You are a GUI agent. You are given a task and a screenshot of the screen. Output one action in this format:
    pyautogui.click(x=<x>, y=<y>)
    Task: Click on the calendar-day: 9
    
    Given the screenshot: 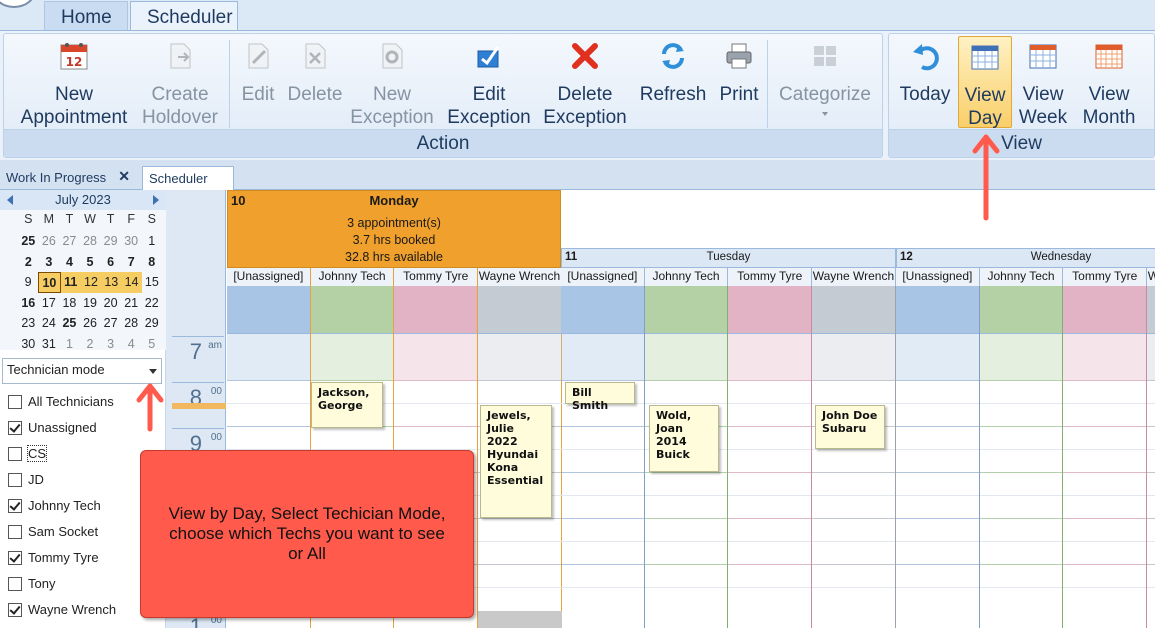 What is the action you would take?
    pyautogui.click(x=28, y=282)
    